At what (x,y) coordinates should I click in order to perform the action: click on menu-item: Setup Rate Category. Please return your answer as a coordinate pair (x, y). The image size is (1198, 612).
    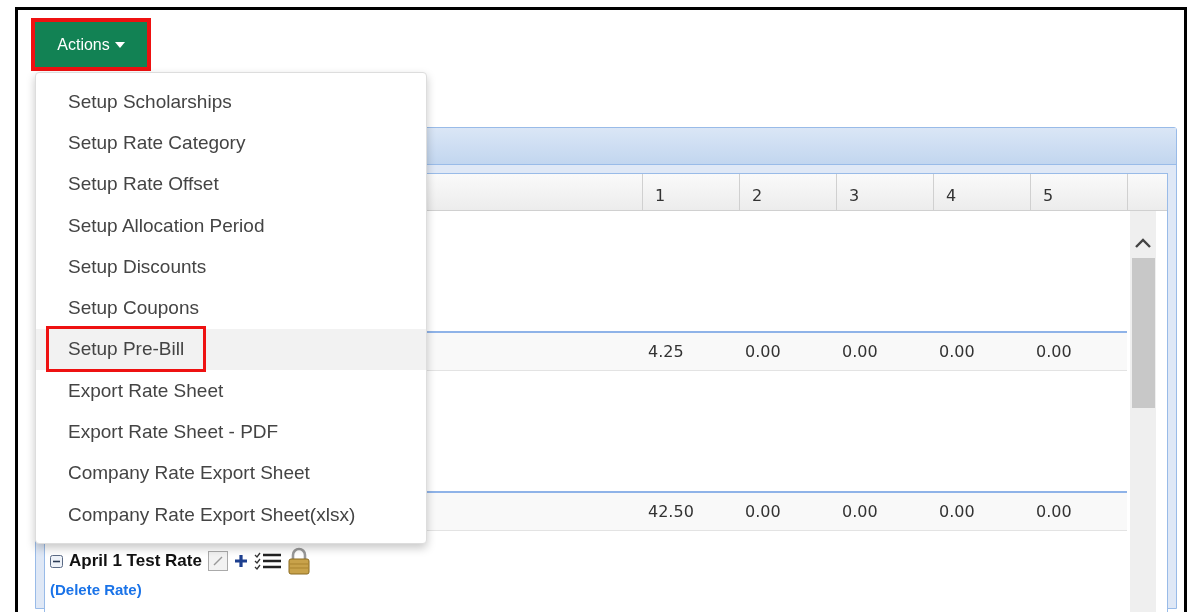
    Looking at the image, I should click on (231, 143).